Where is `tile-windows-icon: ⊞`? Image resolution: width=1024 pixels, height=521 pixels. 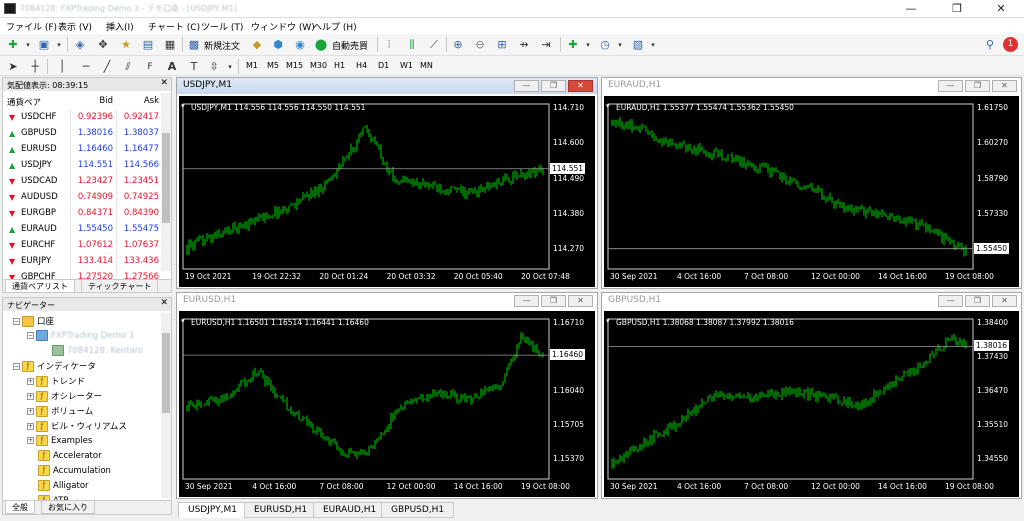 tile-windows-icon: ⊞ is located at coordinates (502, 45).